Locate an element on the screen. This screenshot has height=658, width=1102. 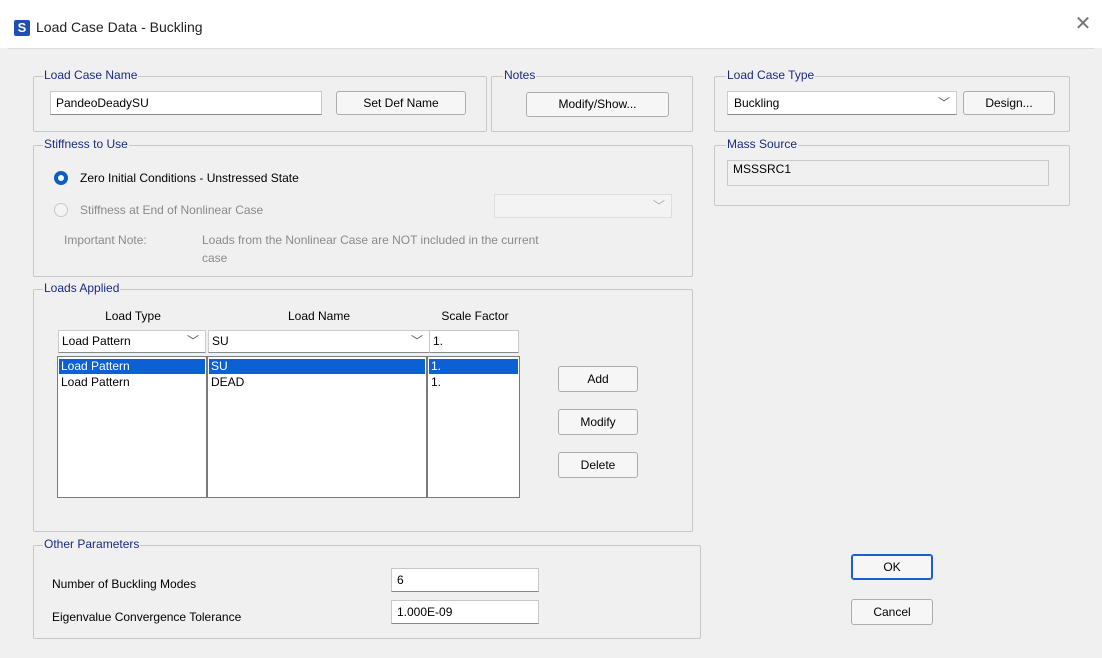
modify-button: Modify is located at coordinates (598, 422).